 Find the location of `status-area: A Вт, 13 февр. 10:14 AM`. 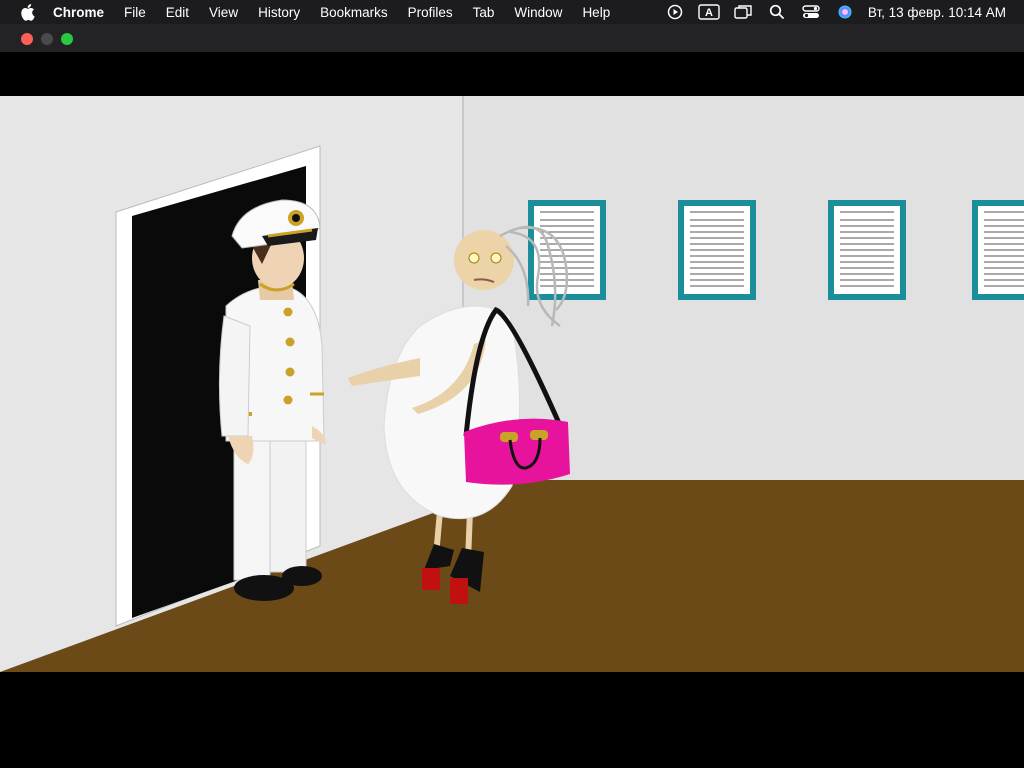

status-area: A Вт, 13 февр. 10:14 AM is located at coordinates (838, 12).